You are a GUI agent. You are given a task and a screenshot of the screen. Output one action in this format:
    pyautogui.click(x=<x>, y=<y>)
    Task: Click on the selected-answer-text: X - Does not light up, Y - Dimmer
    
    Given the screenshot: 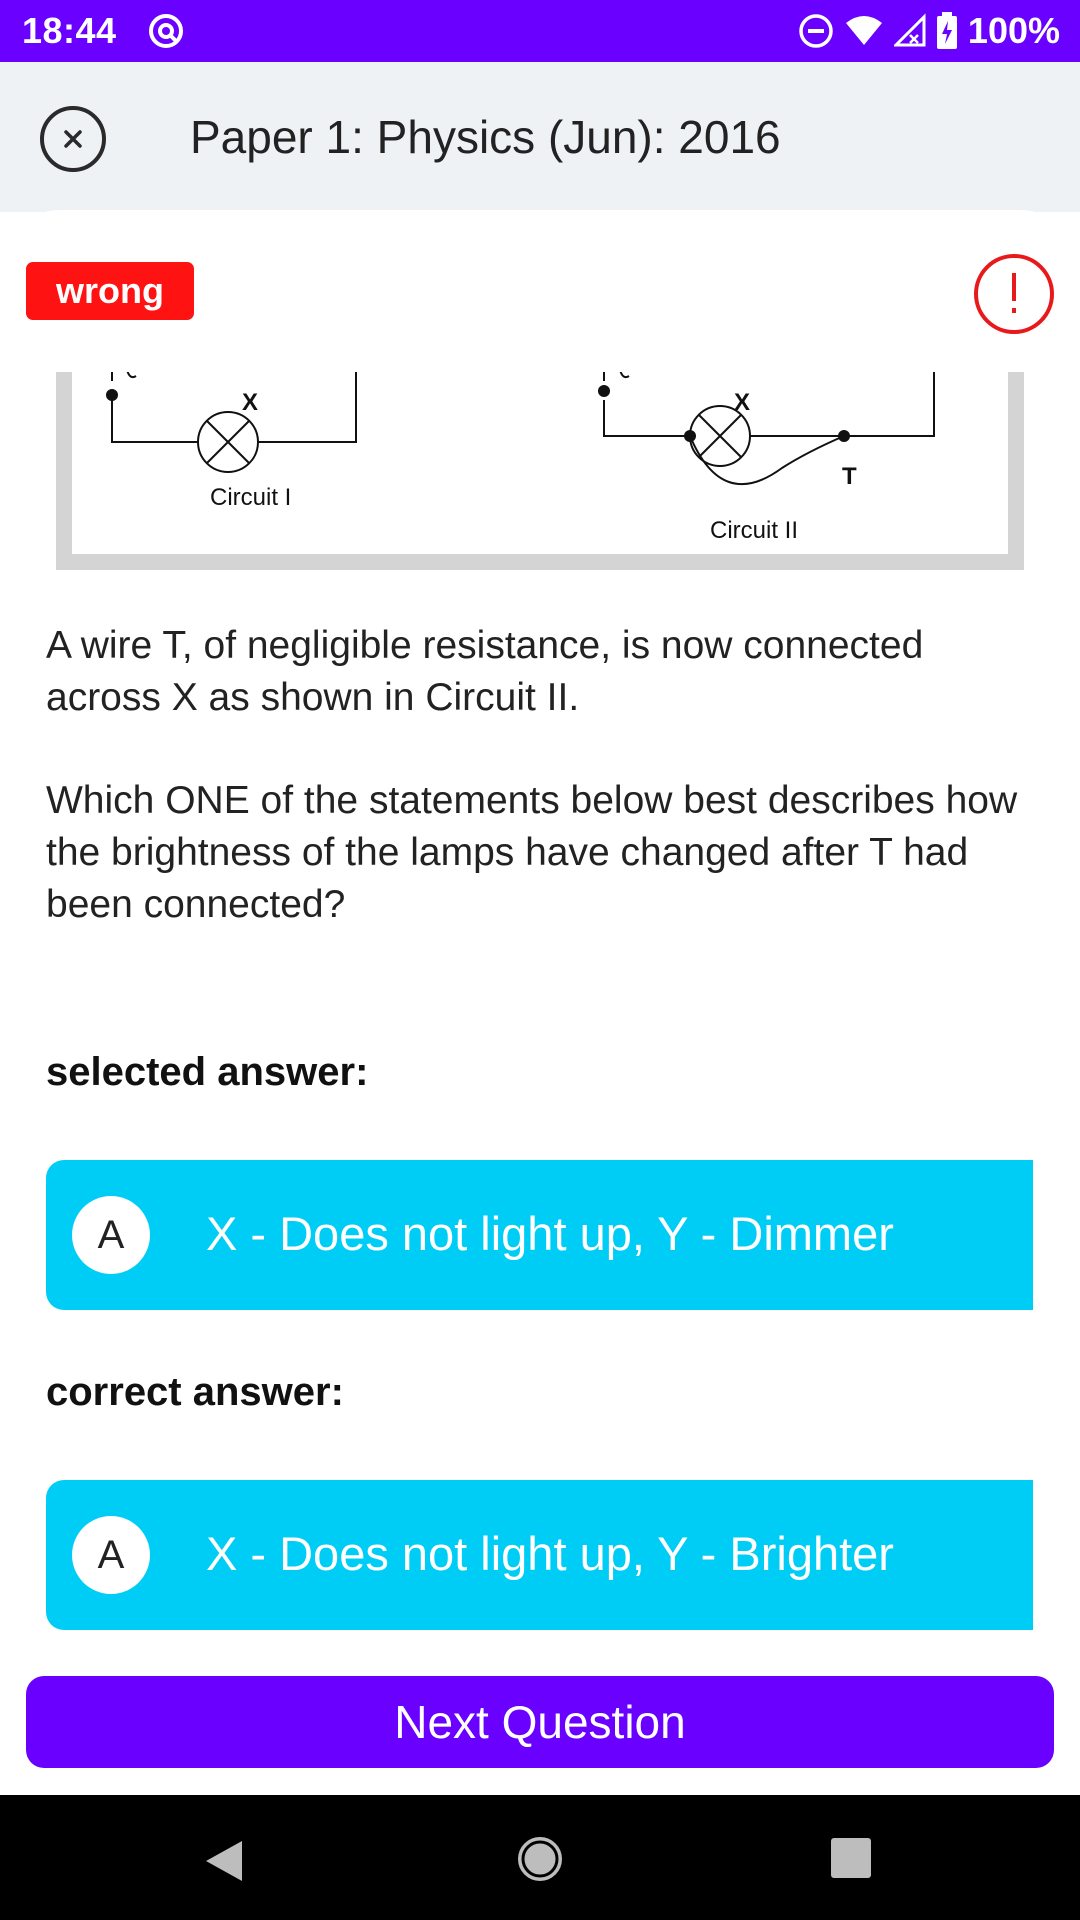 What is the action you would take?
    pyautogui.click(x=550, y=1233)
    